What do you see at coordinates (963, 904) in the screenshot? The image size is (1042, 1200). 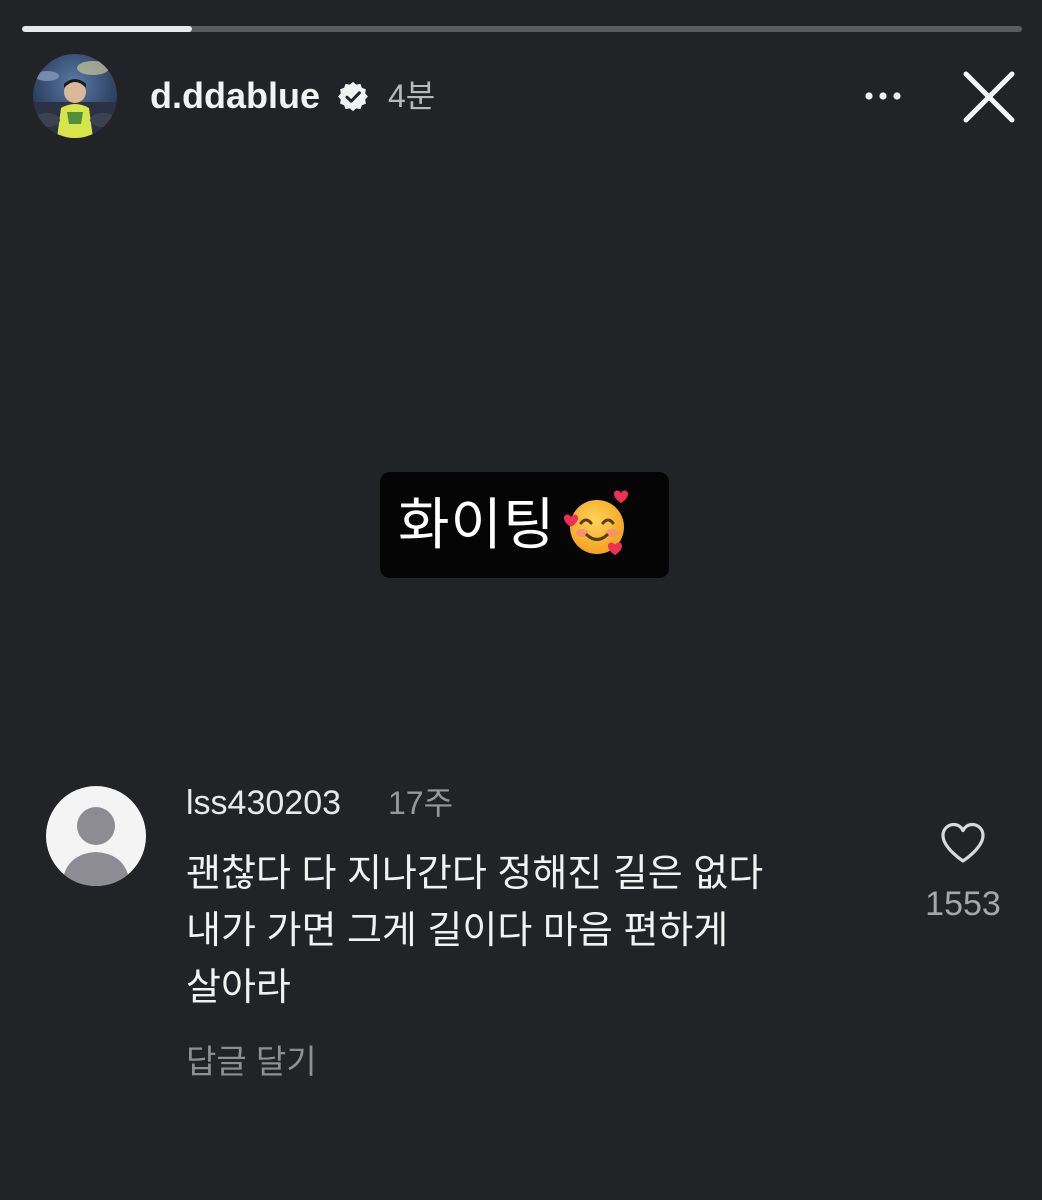 I see `like-count: 1553` at bounding box center [963, 904].